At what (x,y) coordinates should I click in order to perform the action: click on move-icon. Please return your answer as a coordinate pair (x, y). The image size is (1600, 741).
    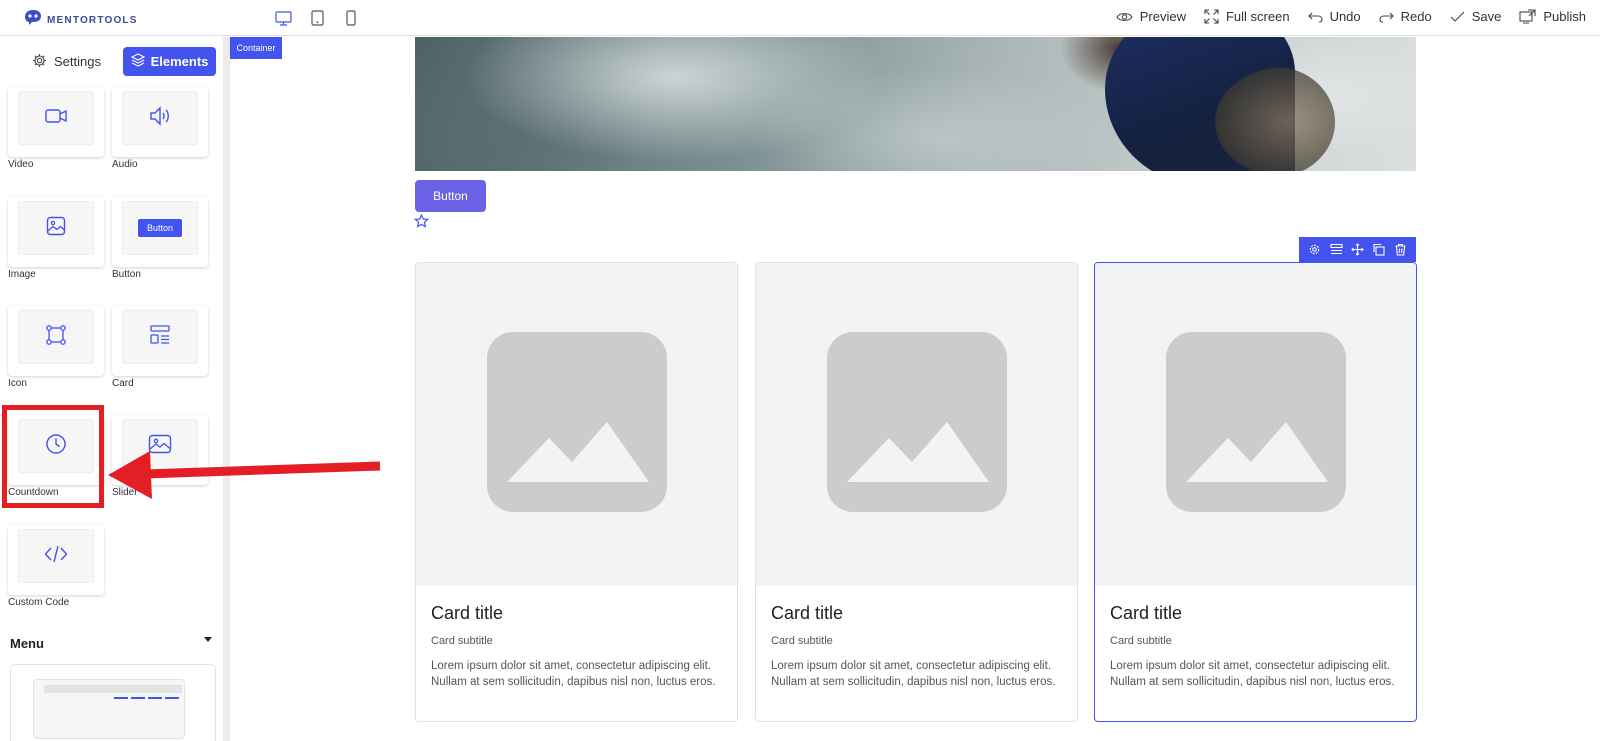
    Looking at the image, I should click on (1357, 249).